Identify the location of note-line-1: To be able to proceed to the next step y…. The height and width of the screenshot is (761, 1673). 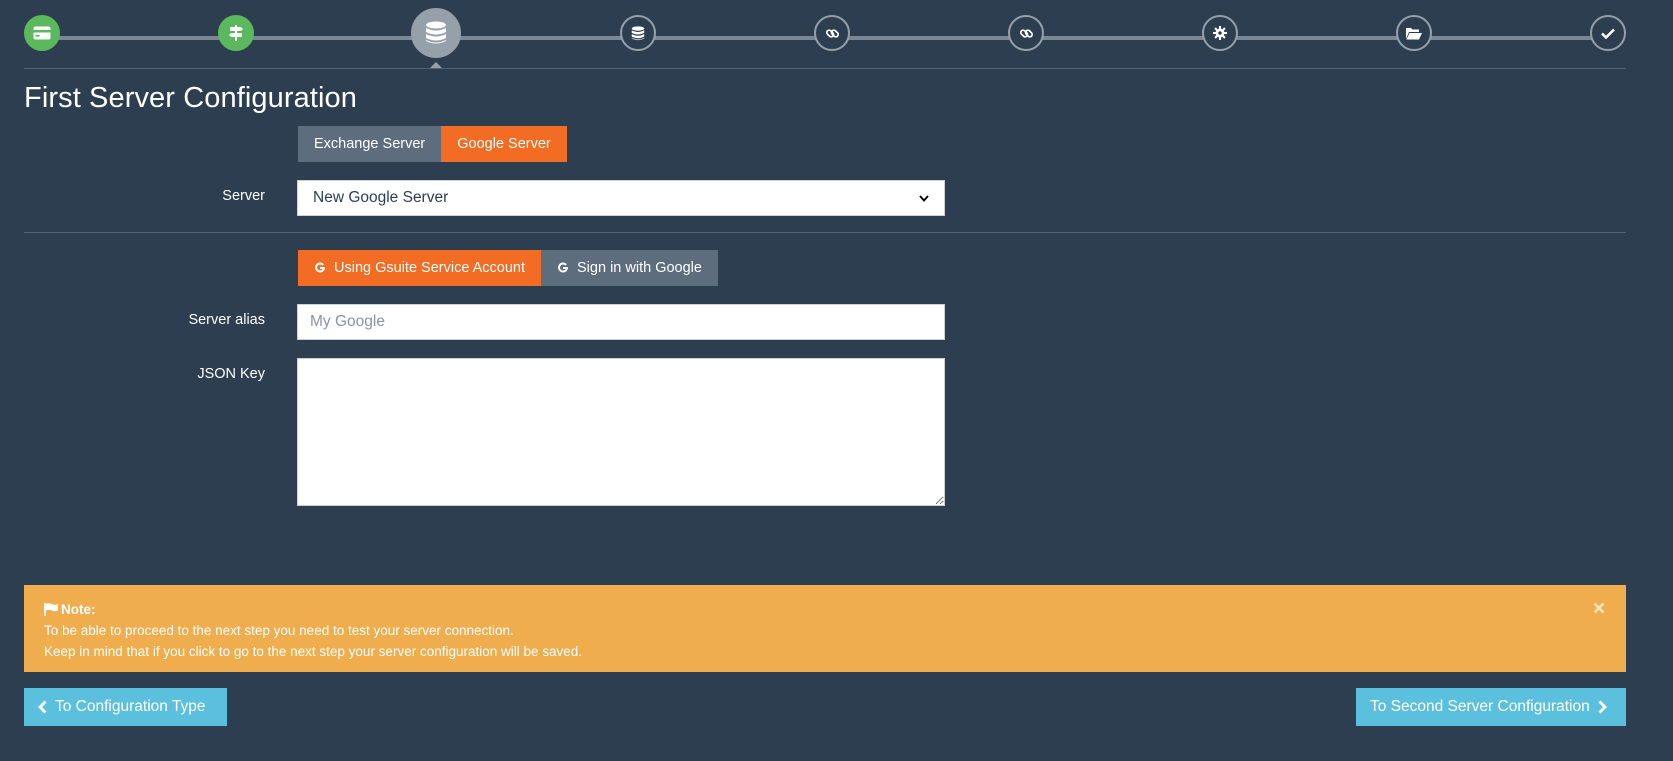
(279, 630).